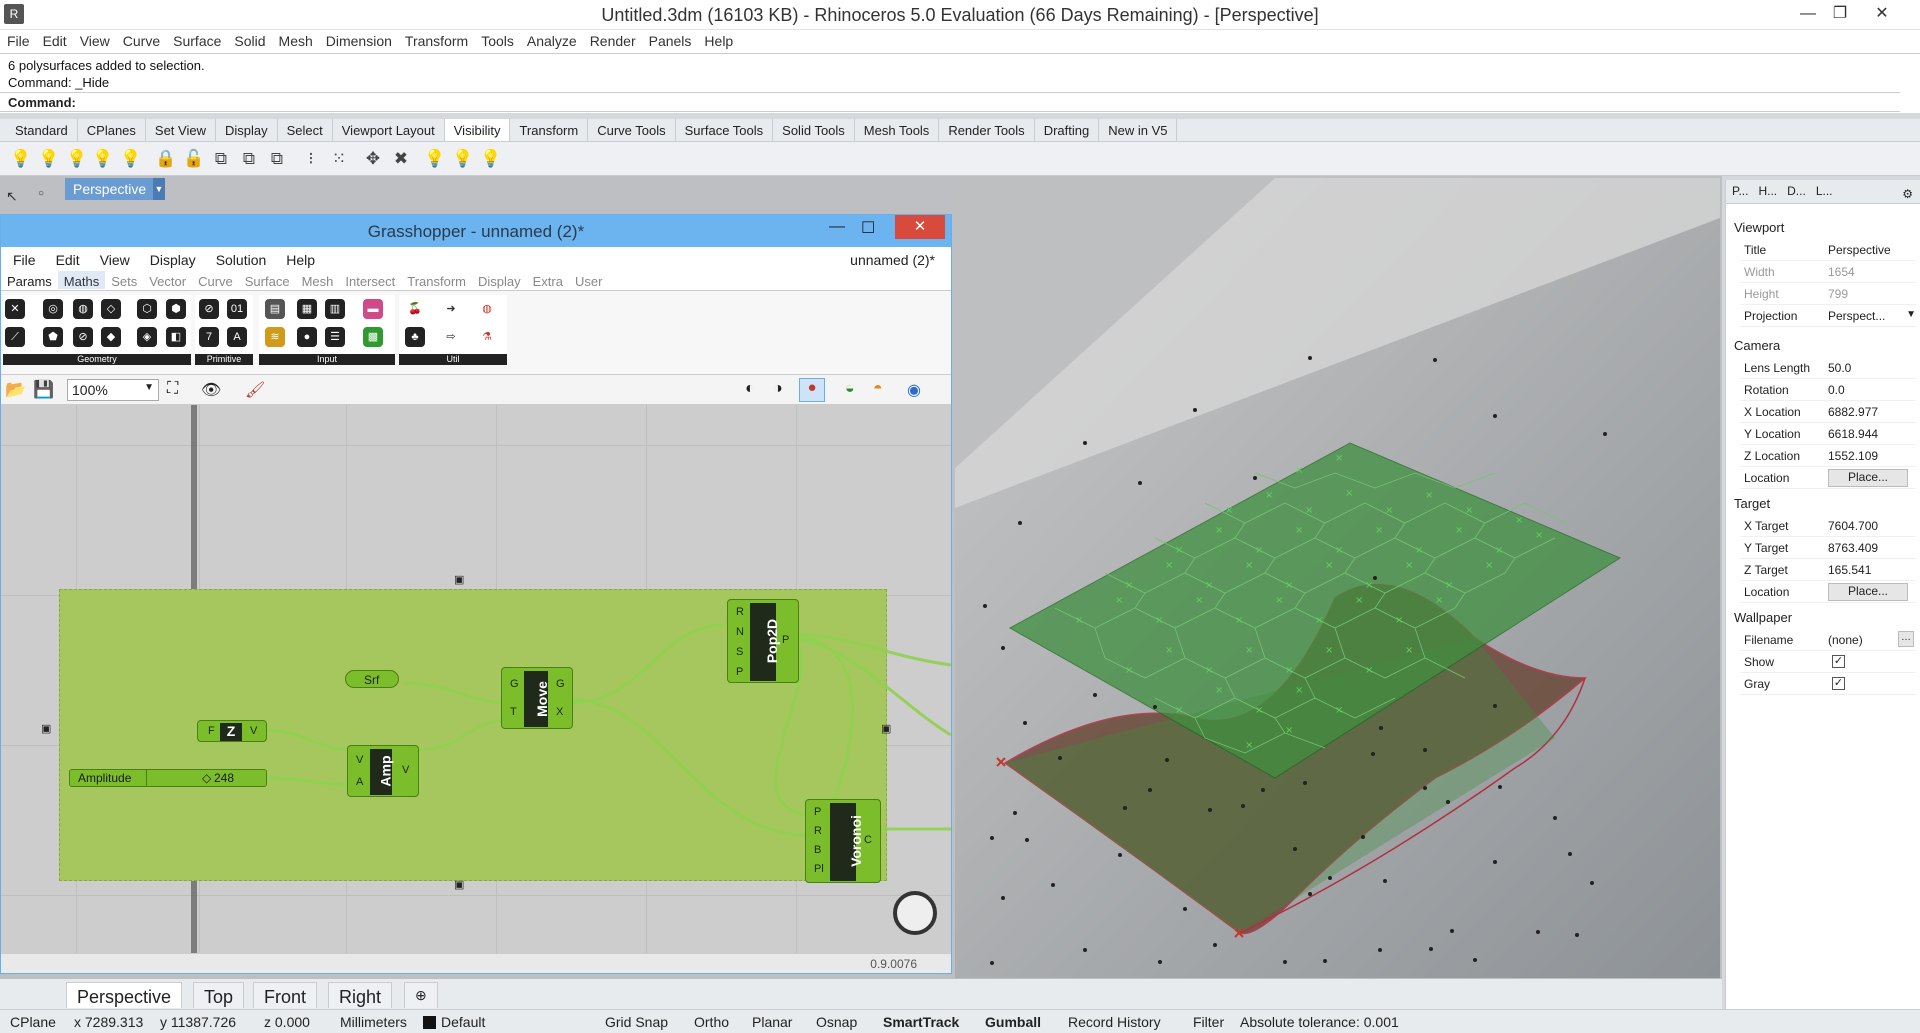 Image resolution: width=1920 pixels, height=1033 pixels. I want to click on gh-tab-mesh: Mesh, so click(318, 280).